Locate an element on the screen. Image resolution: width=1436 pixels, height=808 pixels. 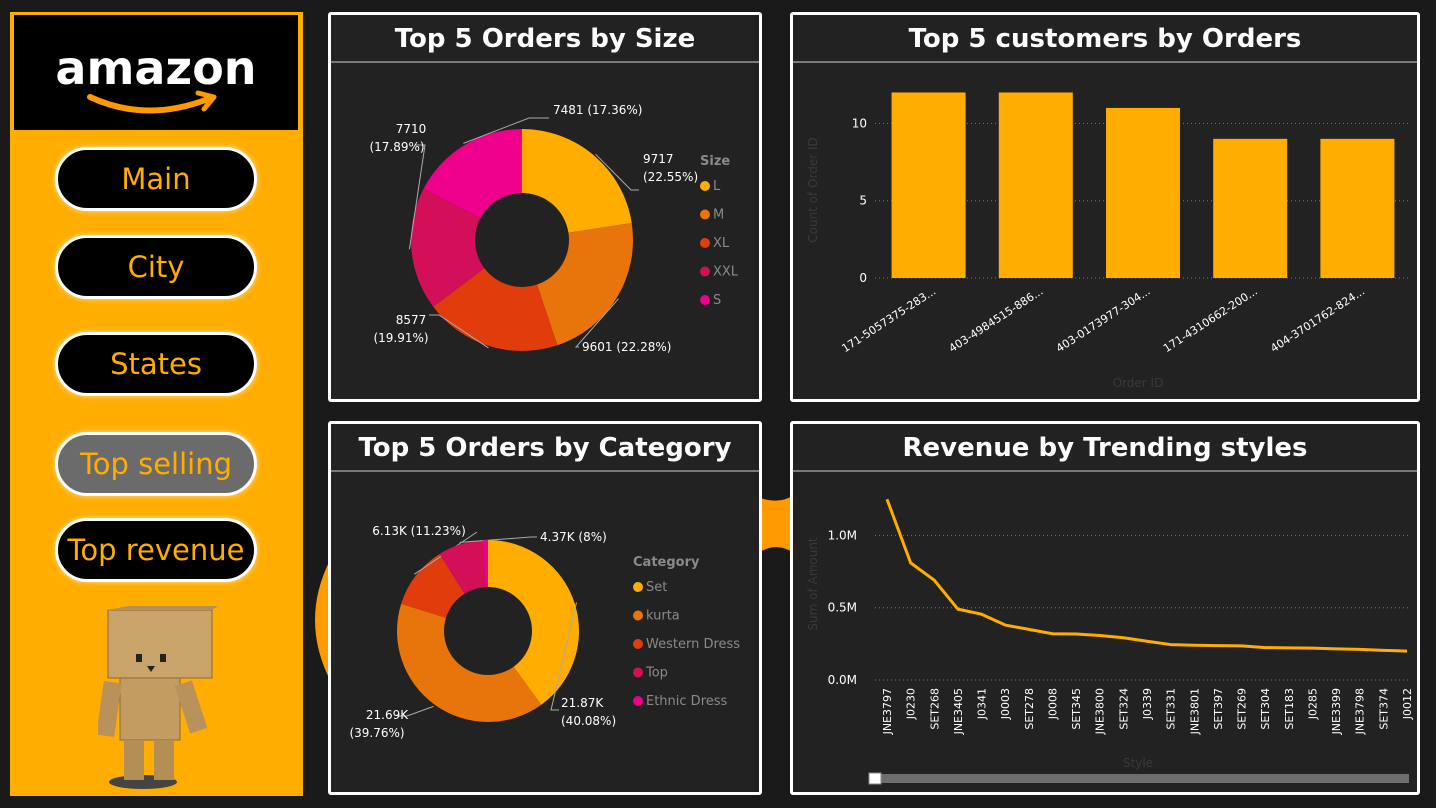
x-tick-label: SET269 is located at coordinates (1242, 709).